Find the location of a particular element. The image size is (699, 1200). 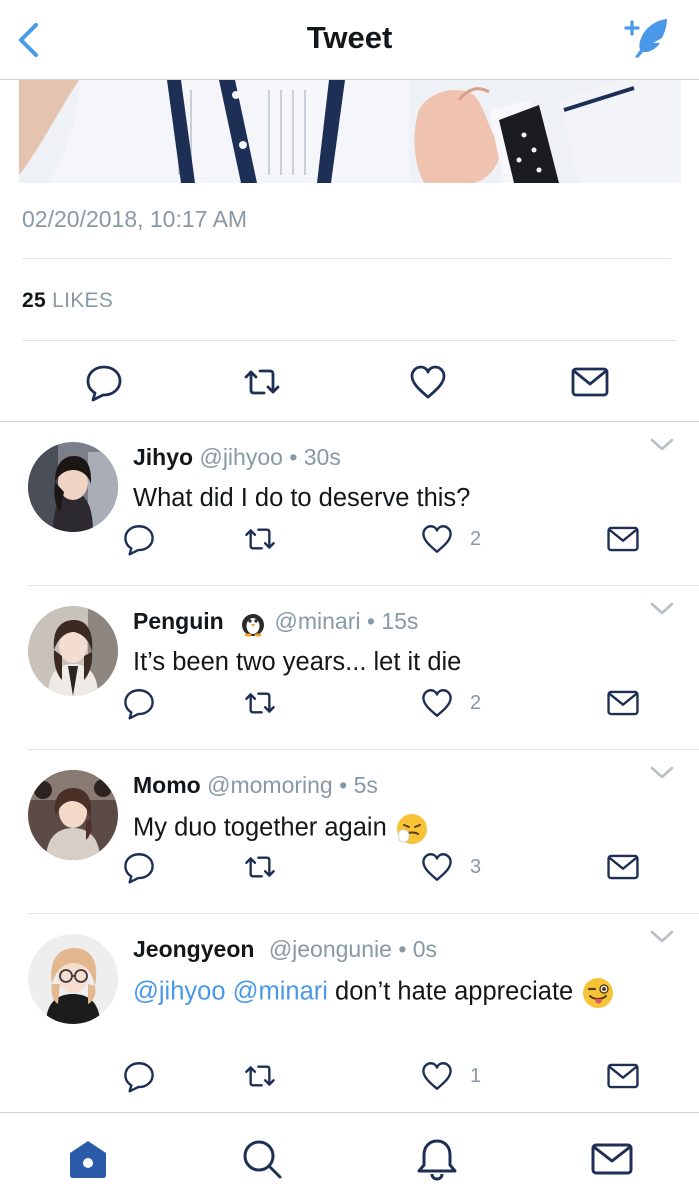

reply-actions: 1 is located at coordinates (349, 1077).